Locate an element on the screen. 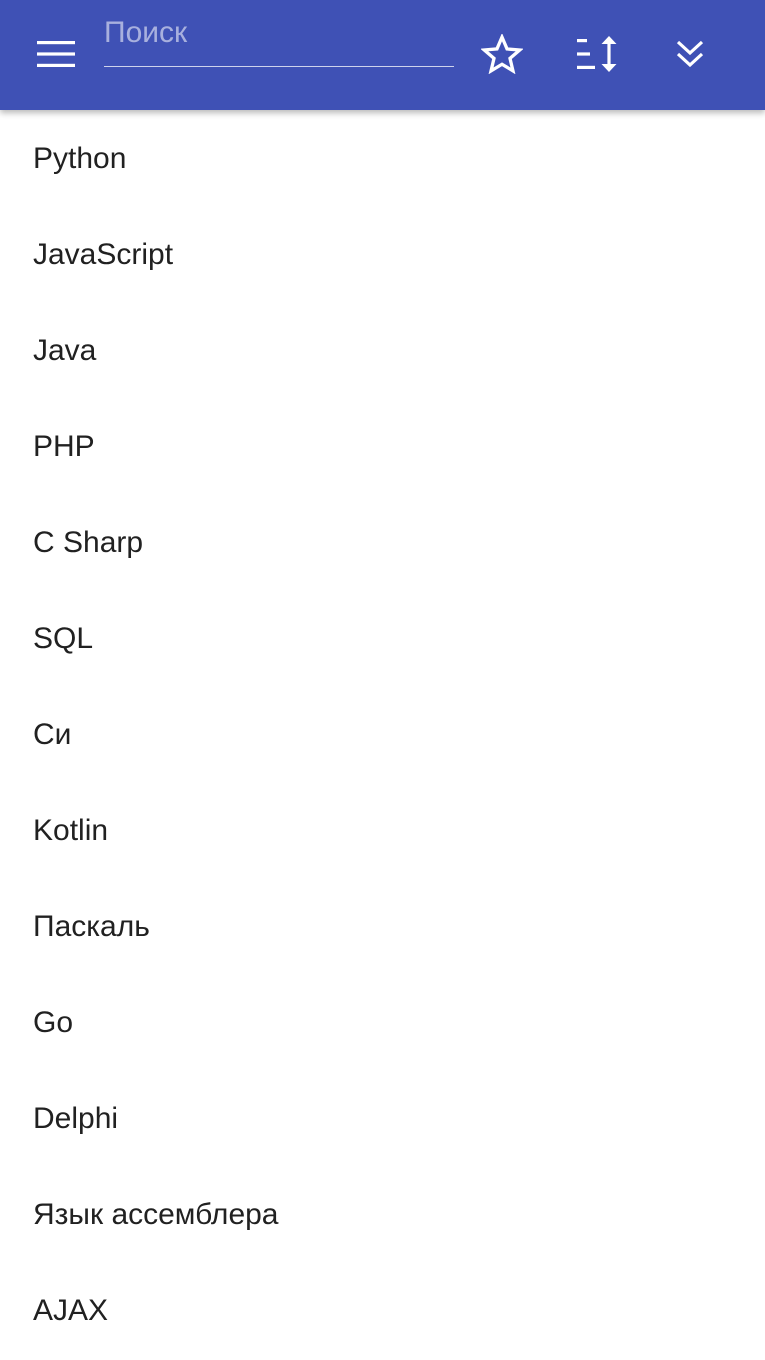 The height and width of the screenshot is (1360, 765). search-input is located at coordinates (279, 33).